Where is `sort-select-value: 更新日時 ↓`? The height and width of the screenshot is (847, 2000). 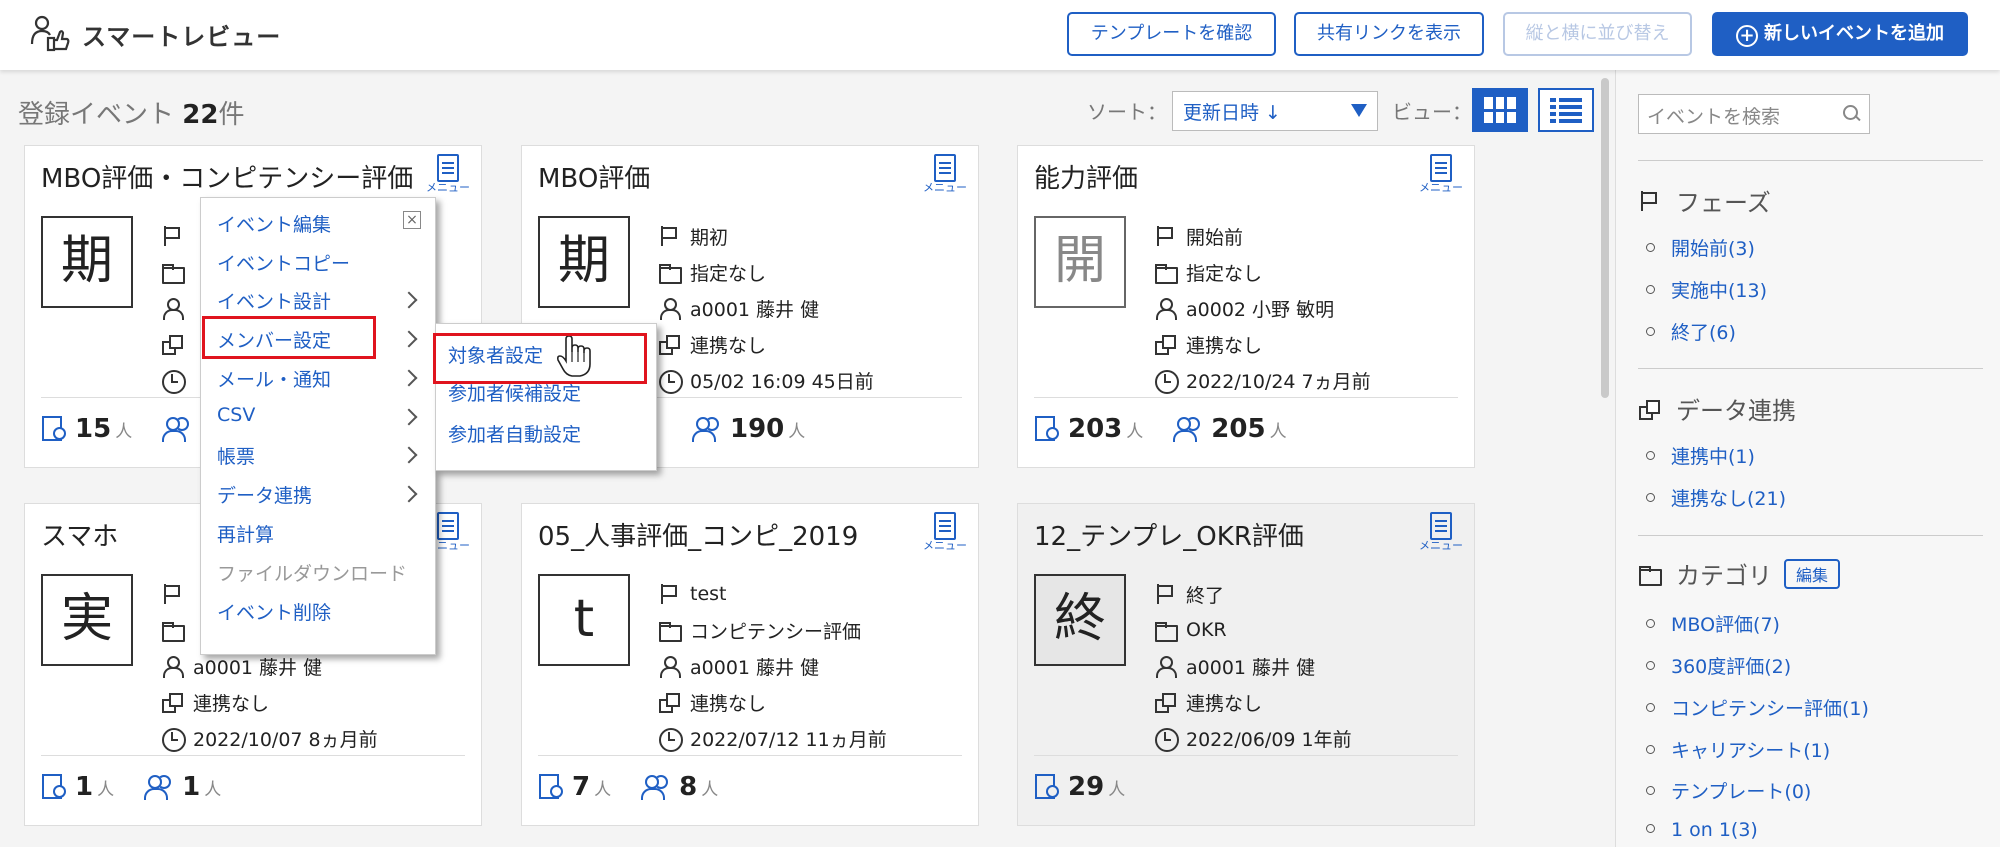
sort-select-value: 更新日時 ↓ is located at coordinates (1232, 113).